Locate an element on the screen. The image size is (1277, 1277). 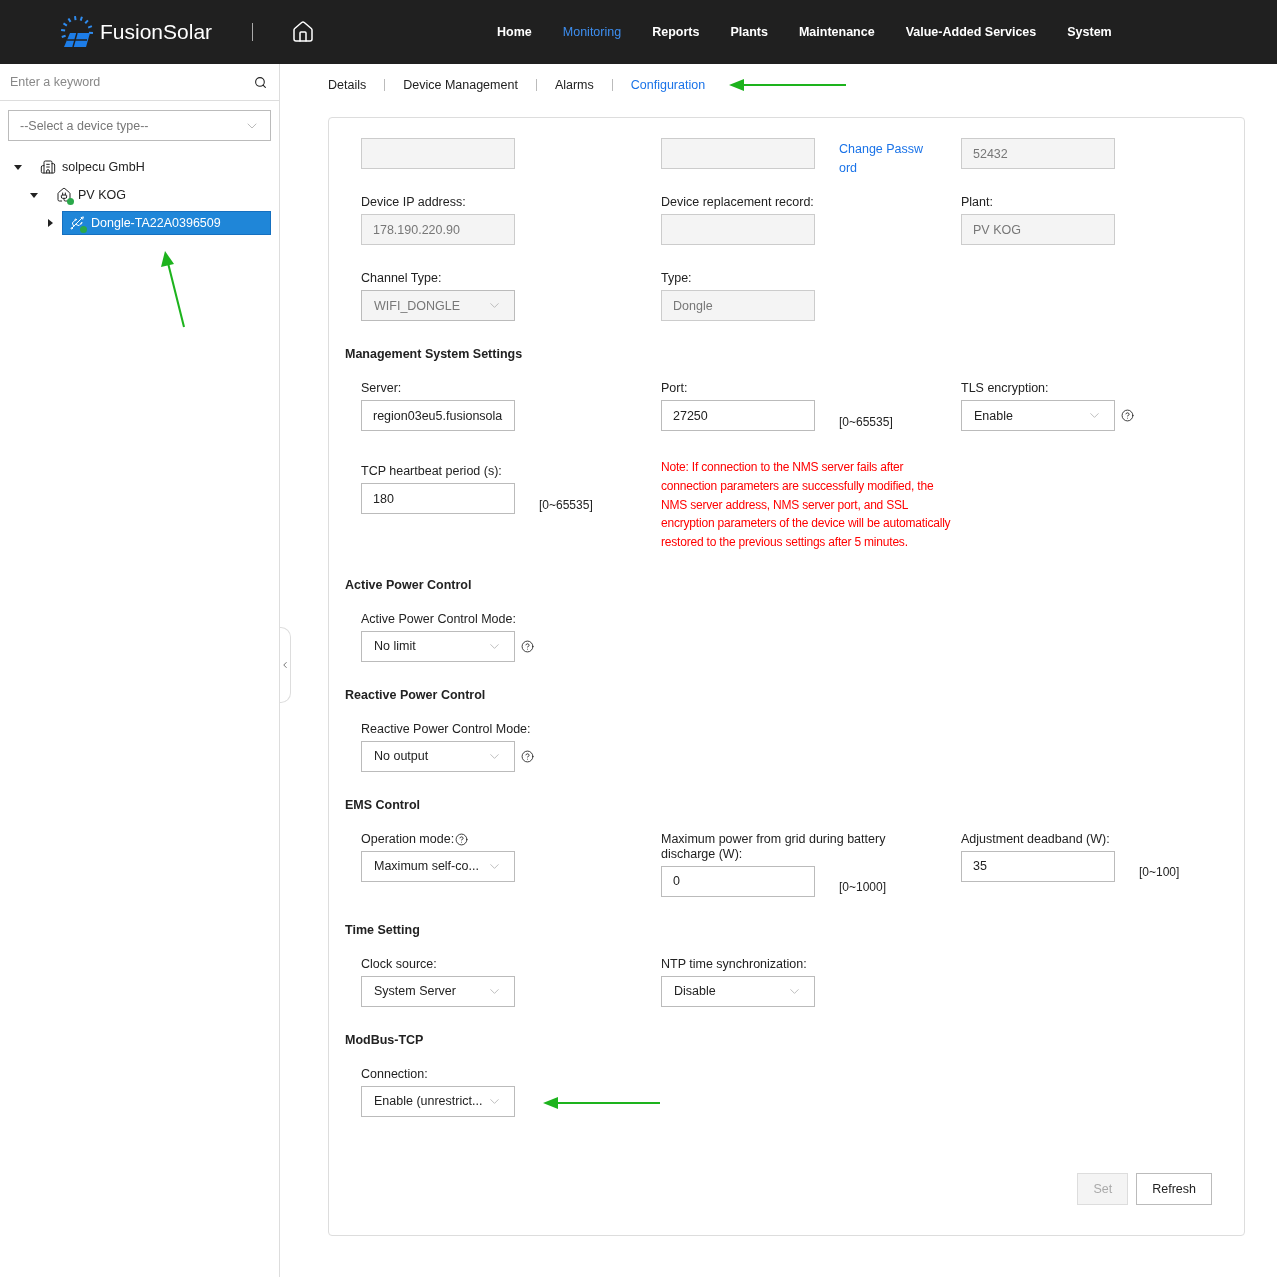
field-label: Maximum power from grid during battery discharge (W): is located at coordinates (774, 847).